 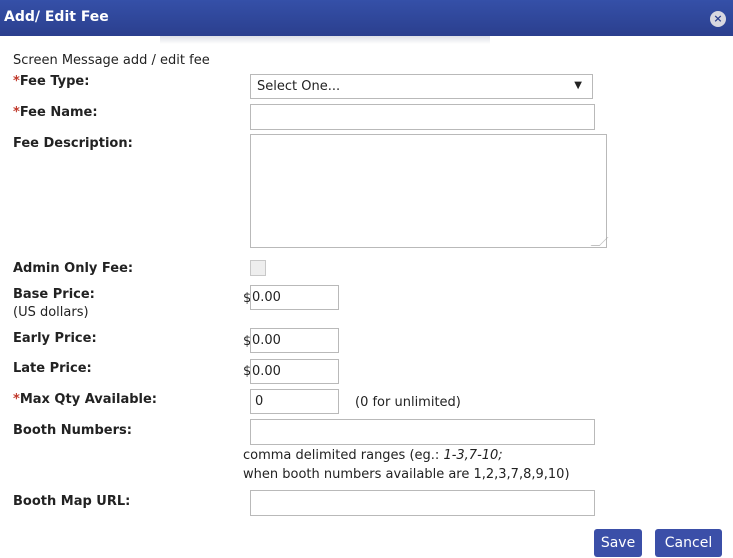 I want to click on booth-map-url-label: Booth Map URL:, so click(x=72, y=501).